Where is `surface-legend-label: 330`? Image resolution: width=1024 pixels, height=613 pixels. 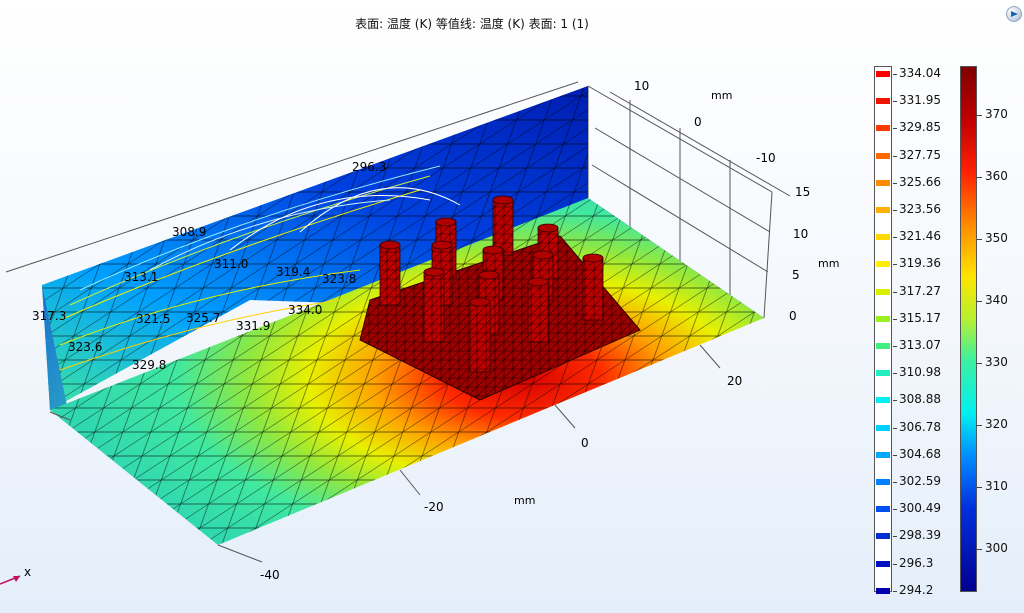
surface-legend-label: 330 is located at coordinates (996, 362).